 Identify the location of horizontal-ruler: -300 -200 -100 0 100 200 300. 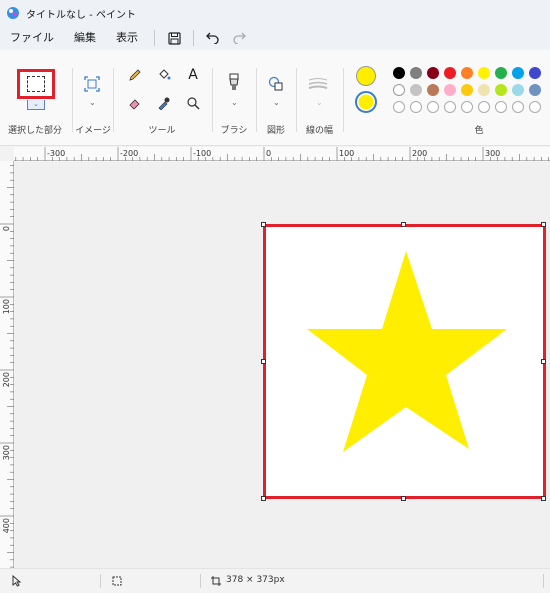
(282, 154).